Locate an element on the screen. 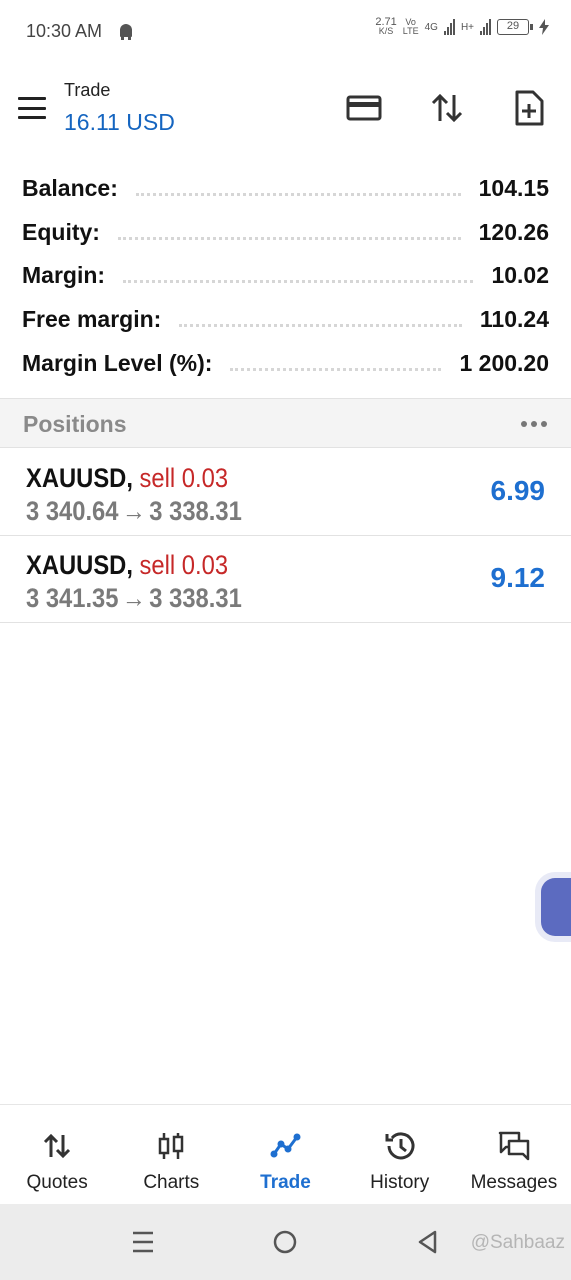  nav-trade: Trade is located at coordinates (285, 1154).